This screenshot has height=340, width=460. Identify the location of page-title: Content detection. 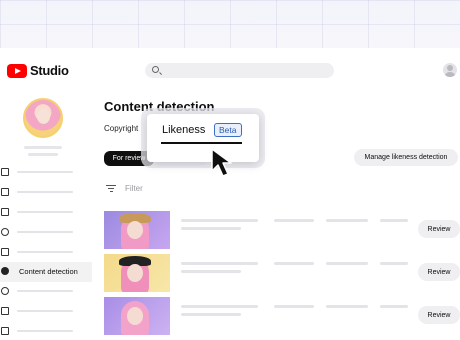
(159, 106).